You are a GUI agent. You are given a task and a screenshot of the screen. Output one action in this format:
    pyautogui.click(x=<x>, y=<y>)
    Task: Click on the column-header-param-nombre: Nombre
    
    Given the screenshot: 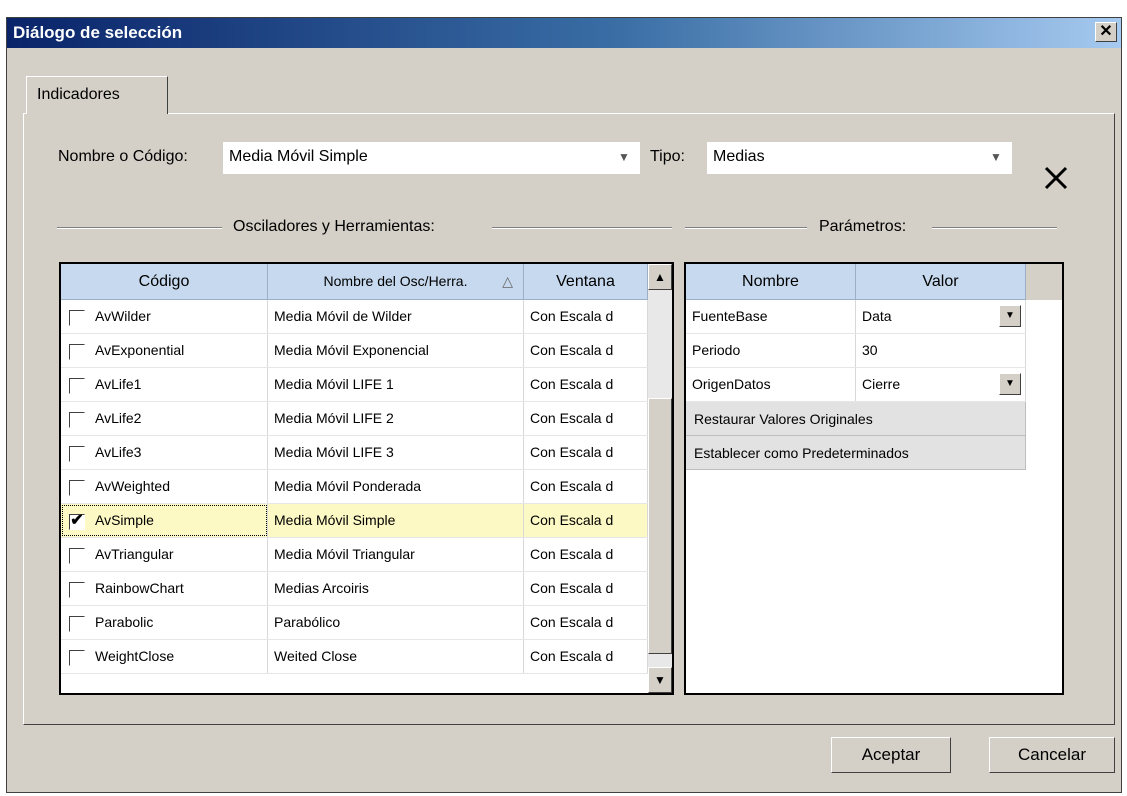 What is the action you would take?
    pyautogui.click(x=771, y=282)
    